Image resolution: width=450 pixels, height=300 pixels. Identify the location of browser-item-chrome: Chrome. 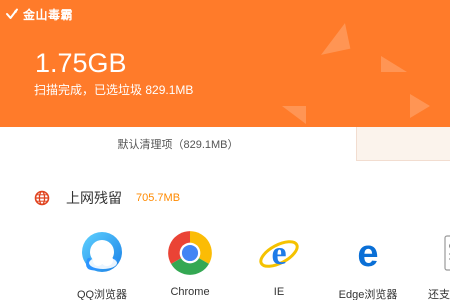
(190, 265).